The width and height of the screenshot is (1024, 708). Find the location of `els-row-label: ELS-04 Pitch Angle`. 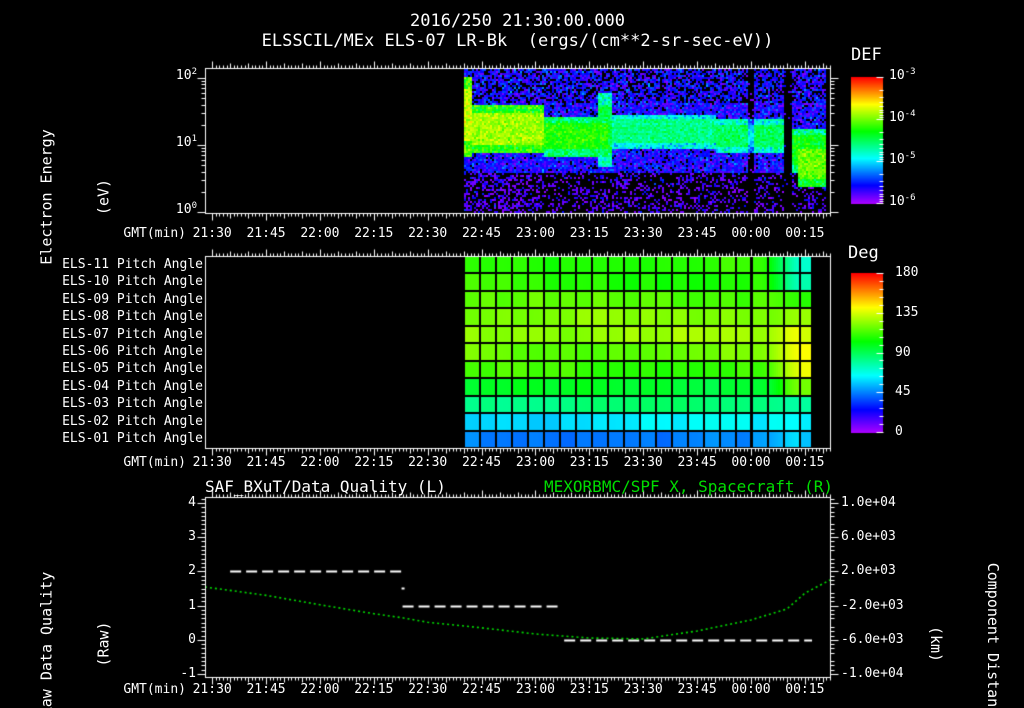

els-row-label: ELS-04 Pitch Angle is located at coordinates (132, 386).